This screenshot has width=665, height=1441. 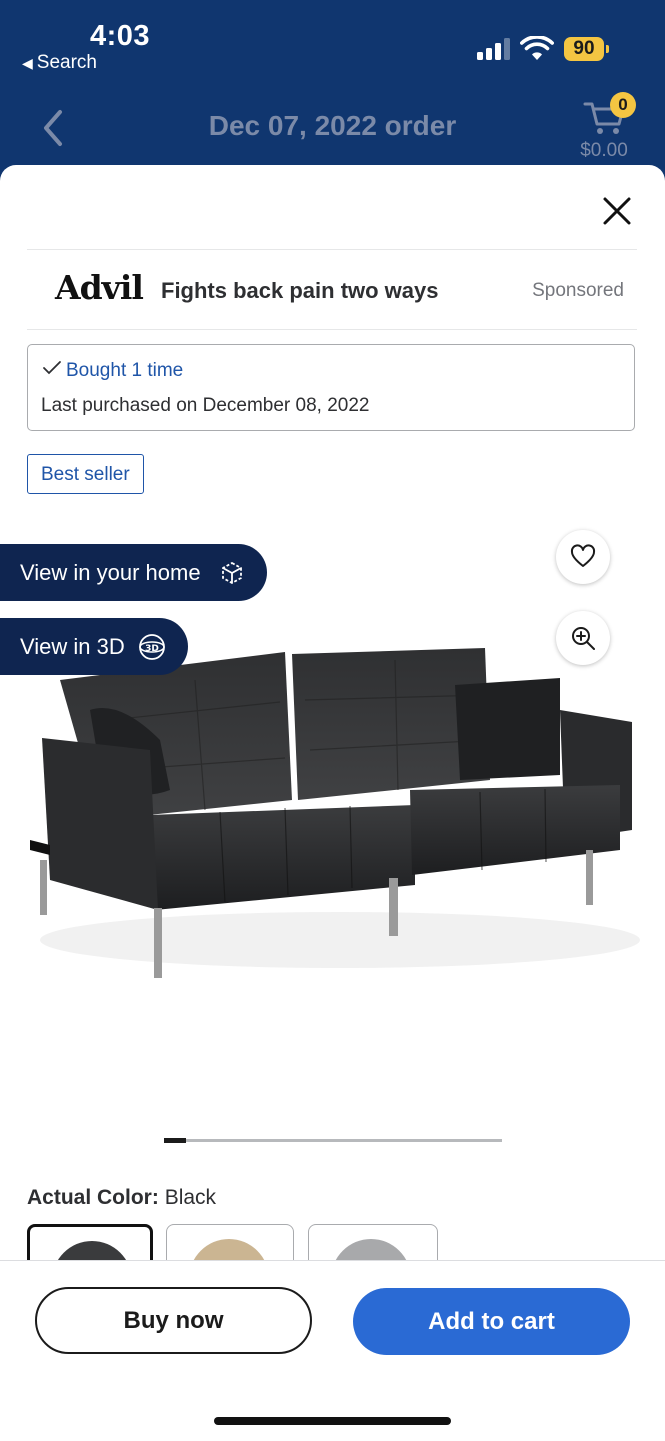 What do you see at coordinates (120, 36) in the screenshot?
I see `status-time: 4:03` at bounding box center [120, 36].